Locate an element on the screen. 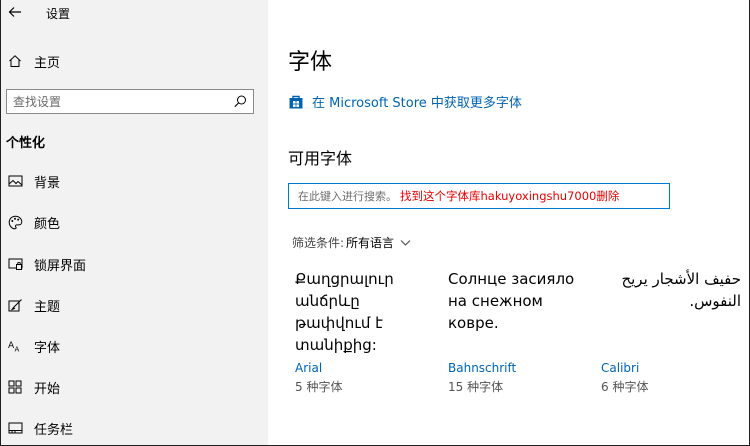  back-button is located at coordinates (15, 12).